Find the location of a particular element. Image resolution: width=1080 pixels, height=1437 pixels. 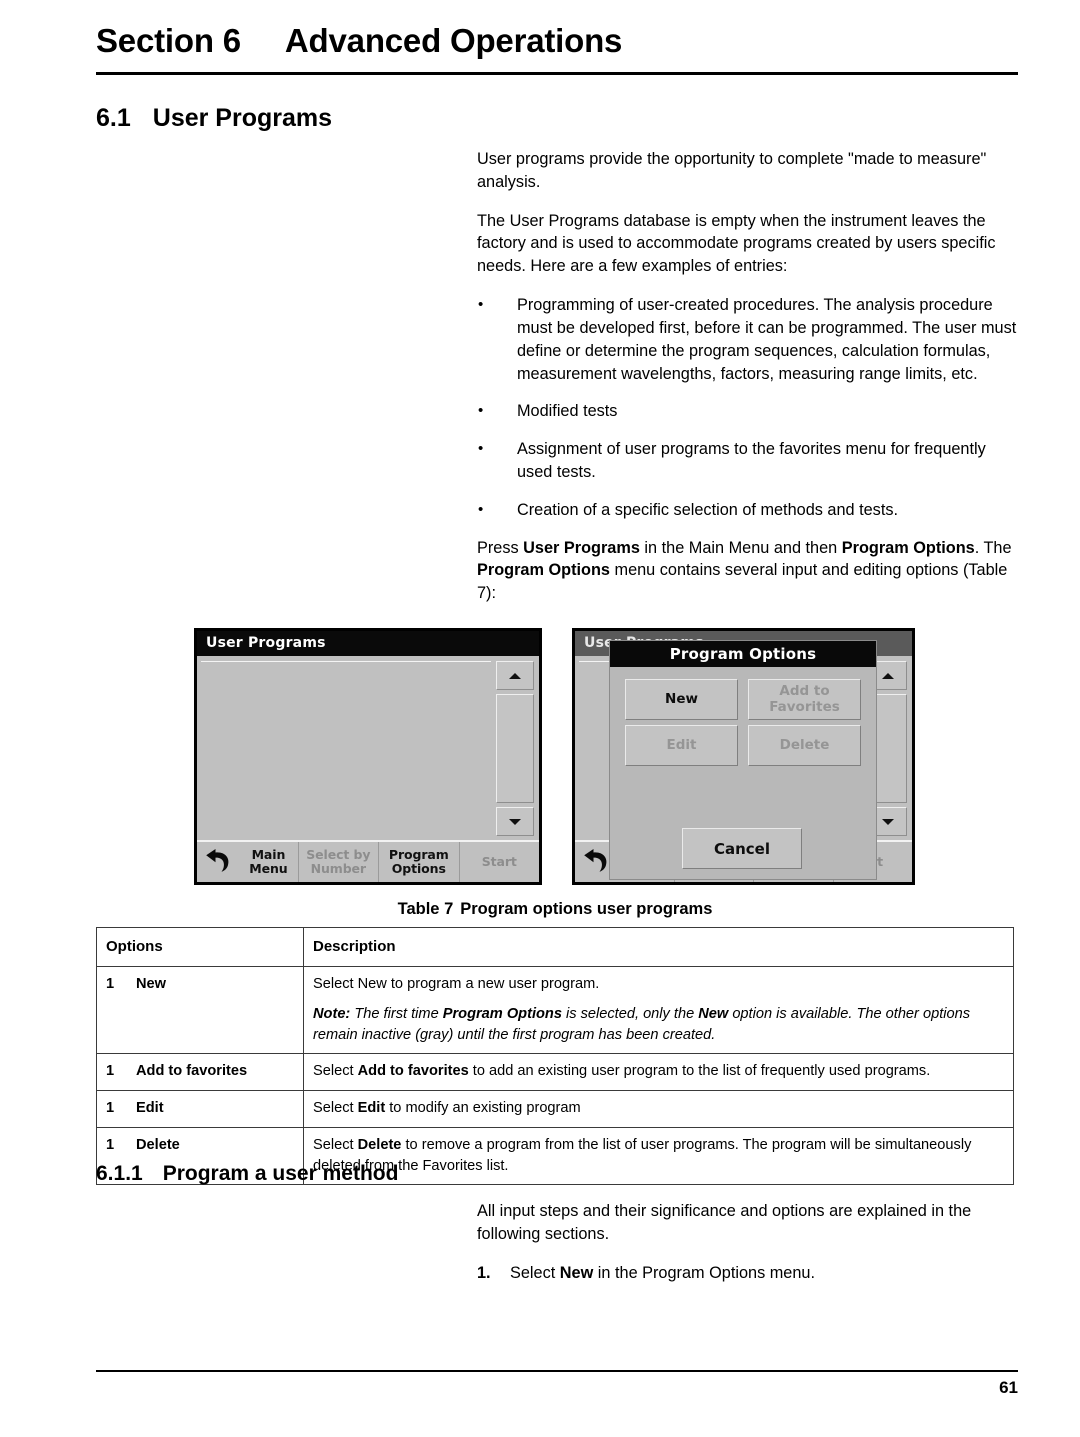

note-label: Note: is located at coordinates (332, 1014).